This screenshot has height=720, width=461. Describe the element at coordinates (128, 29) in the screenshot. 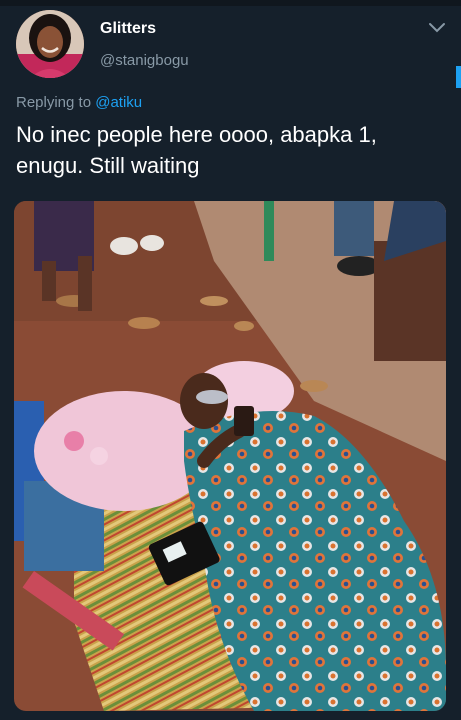

I see `display-name: Glitters` at that location.